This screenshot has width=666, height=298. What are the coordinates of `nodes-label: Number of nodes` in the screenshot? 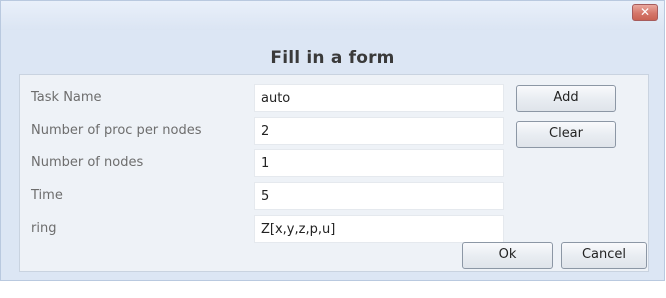 It's located at (87, 162).